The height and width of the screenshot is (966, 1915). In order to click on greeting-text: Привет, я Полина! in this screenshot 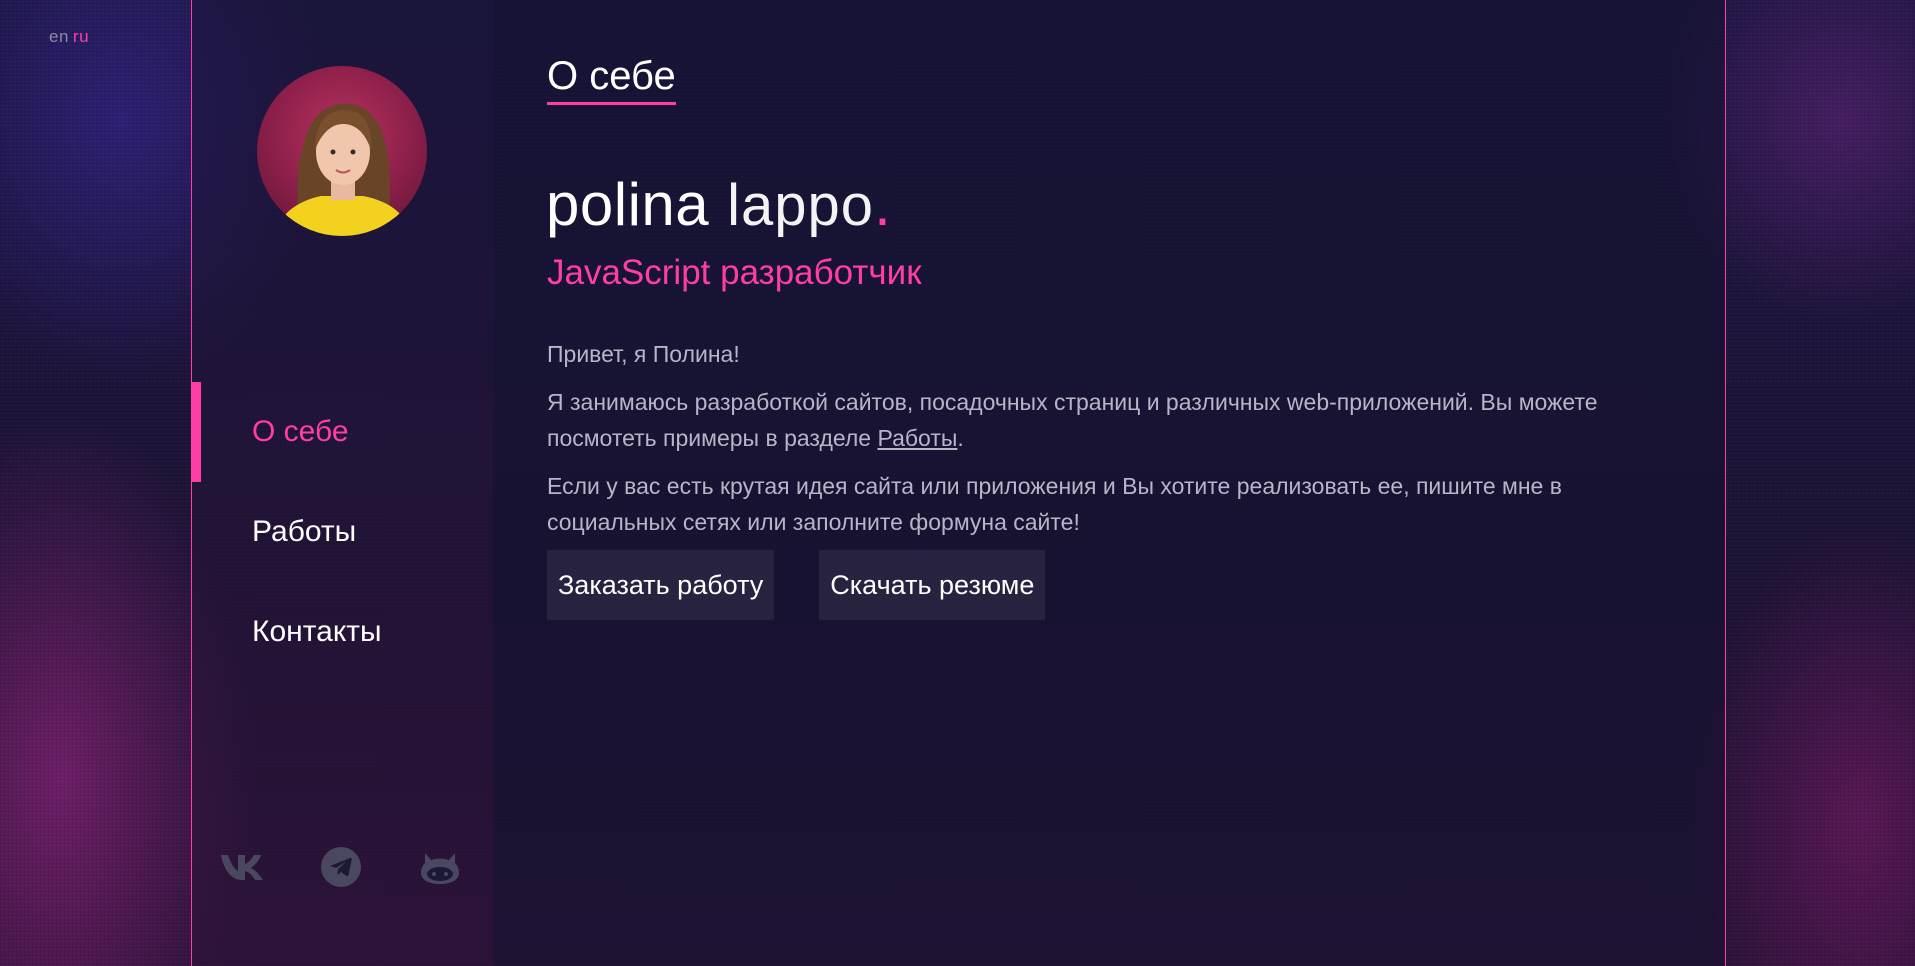, I will do `click(643, 354)`.